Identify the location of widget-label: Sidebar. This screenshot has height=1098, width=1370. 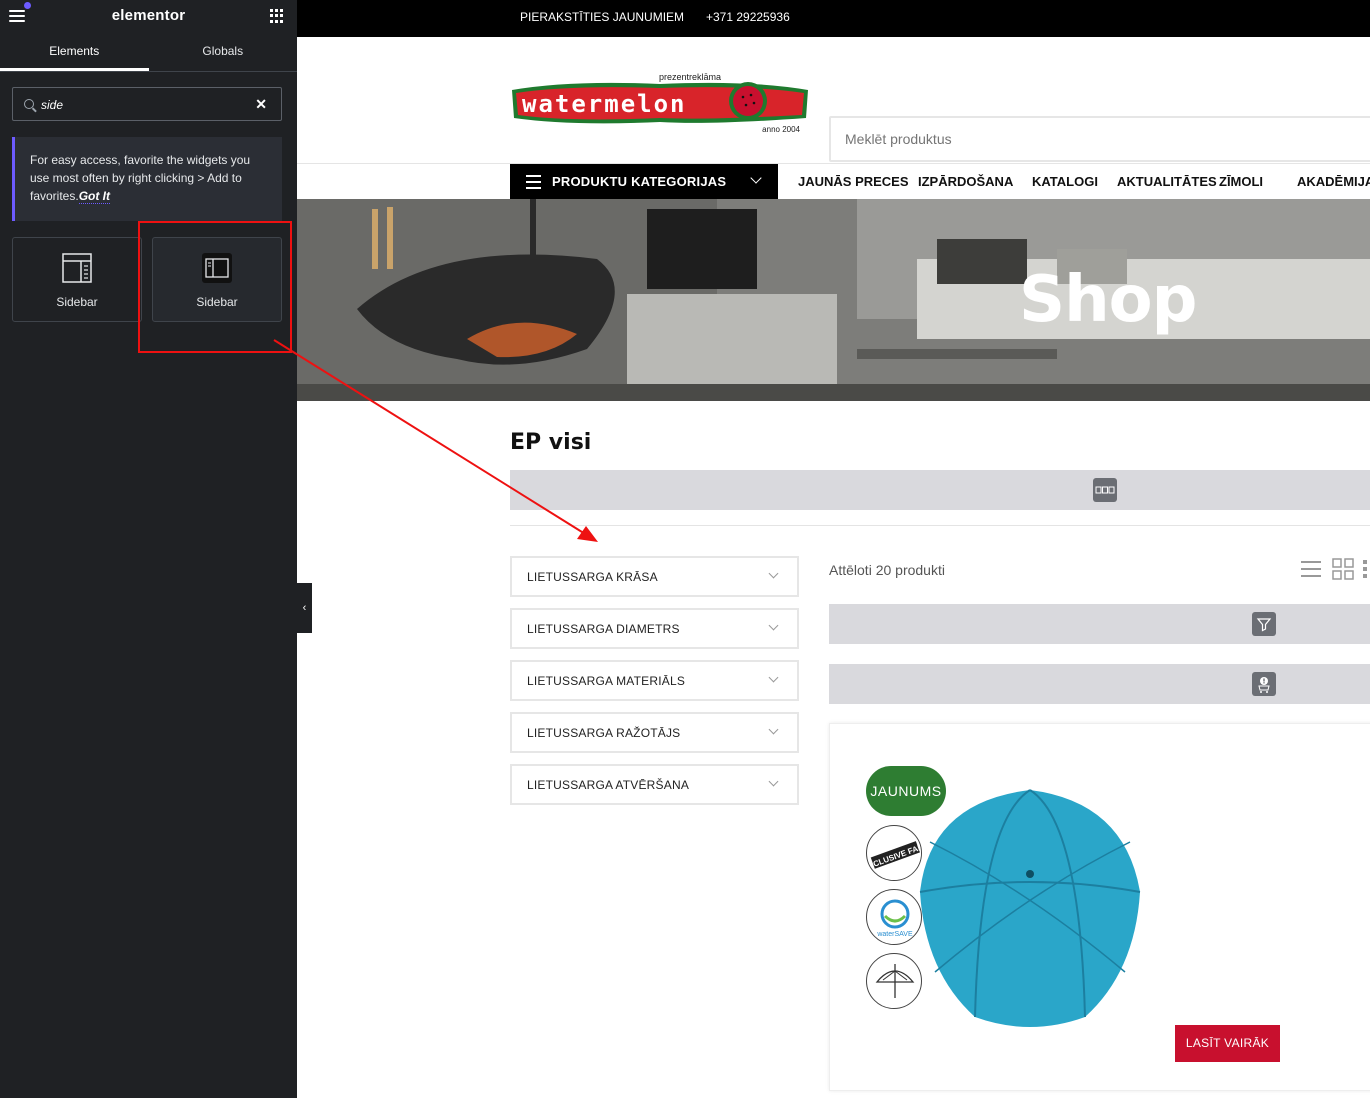
(77, 302).